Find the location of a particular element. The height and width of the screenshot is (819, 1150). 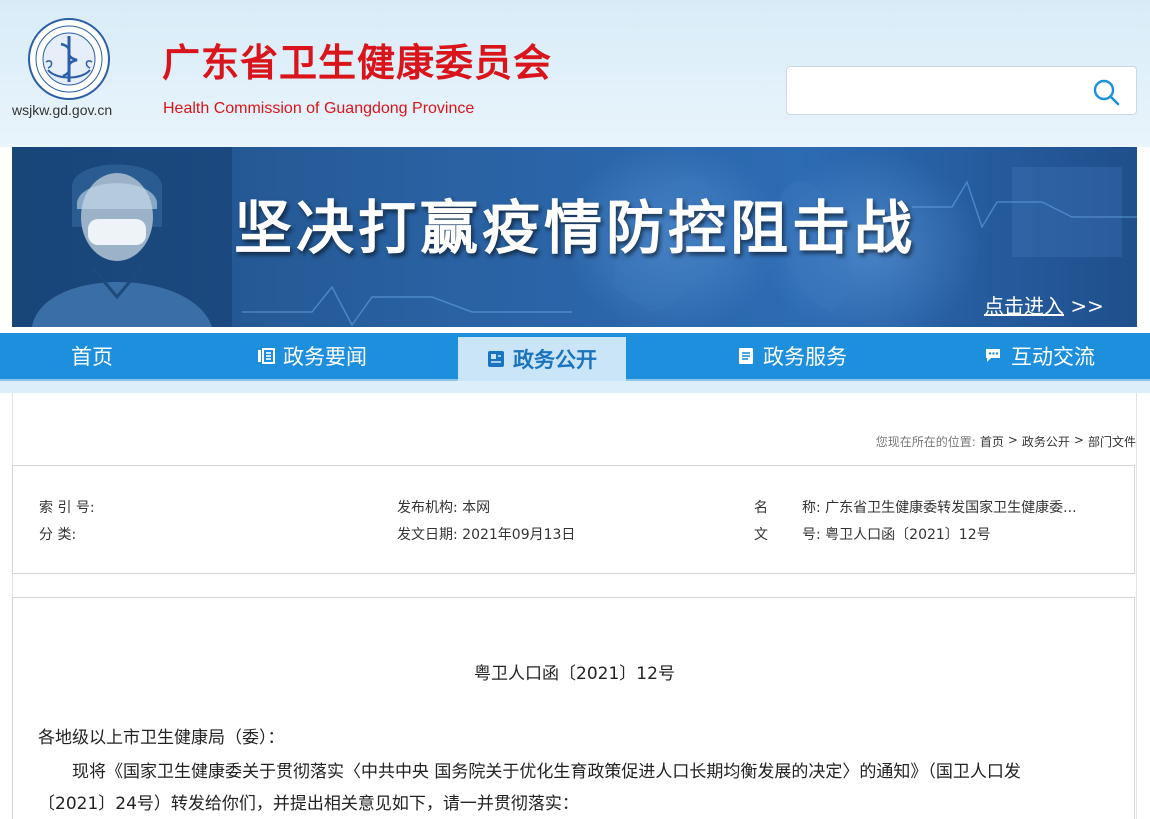

meta-index: 索 引 号: is located at coordinates (67, 507).